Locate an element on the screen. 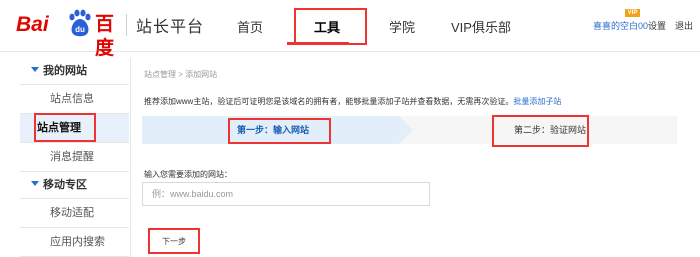 This screenshot has width=700, height=257. site-management-highlight-box is located at coordinates (65, 127).